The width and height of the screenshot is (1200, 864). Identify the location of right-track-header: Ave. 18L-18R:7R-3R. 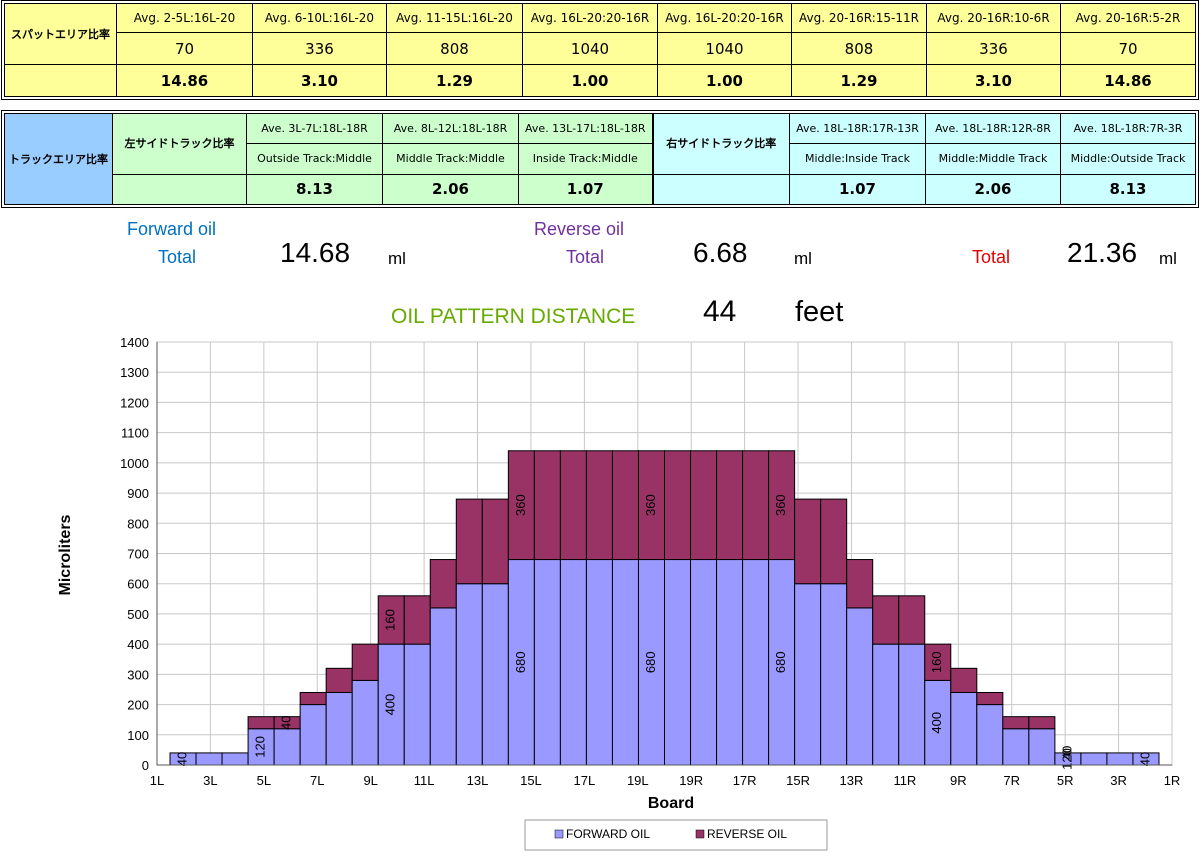
(1128, 128).